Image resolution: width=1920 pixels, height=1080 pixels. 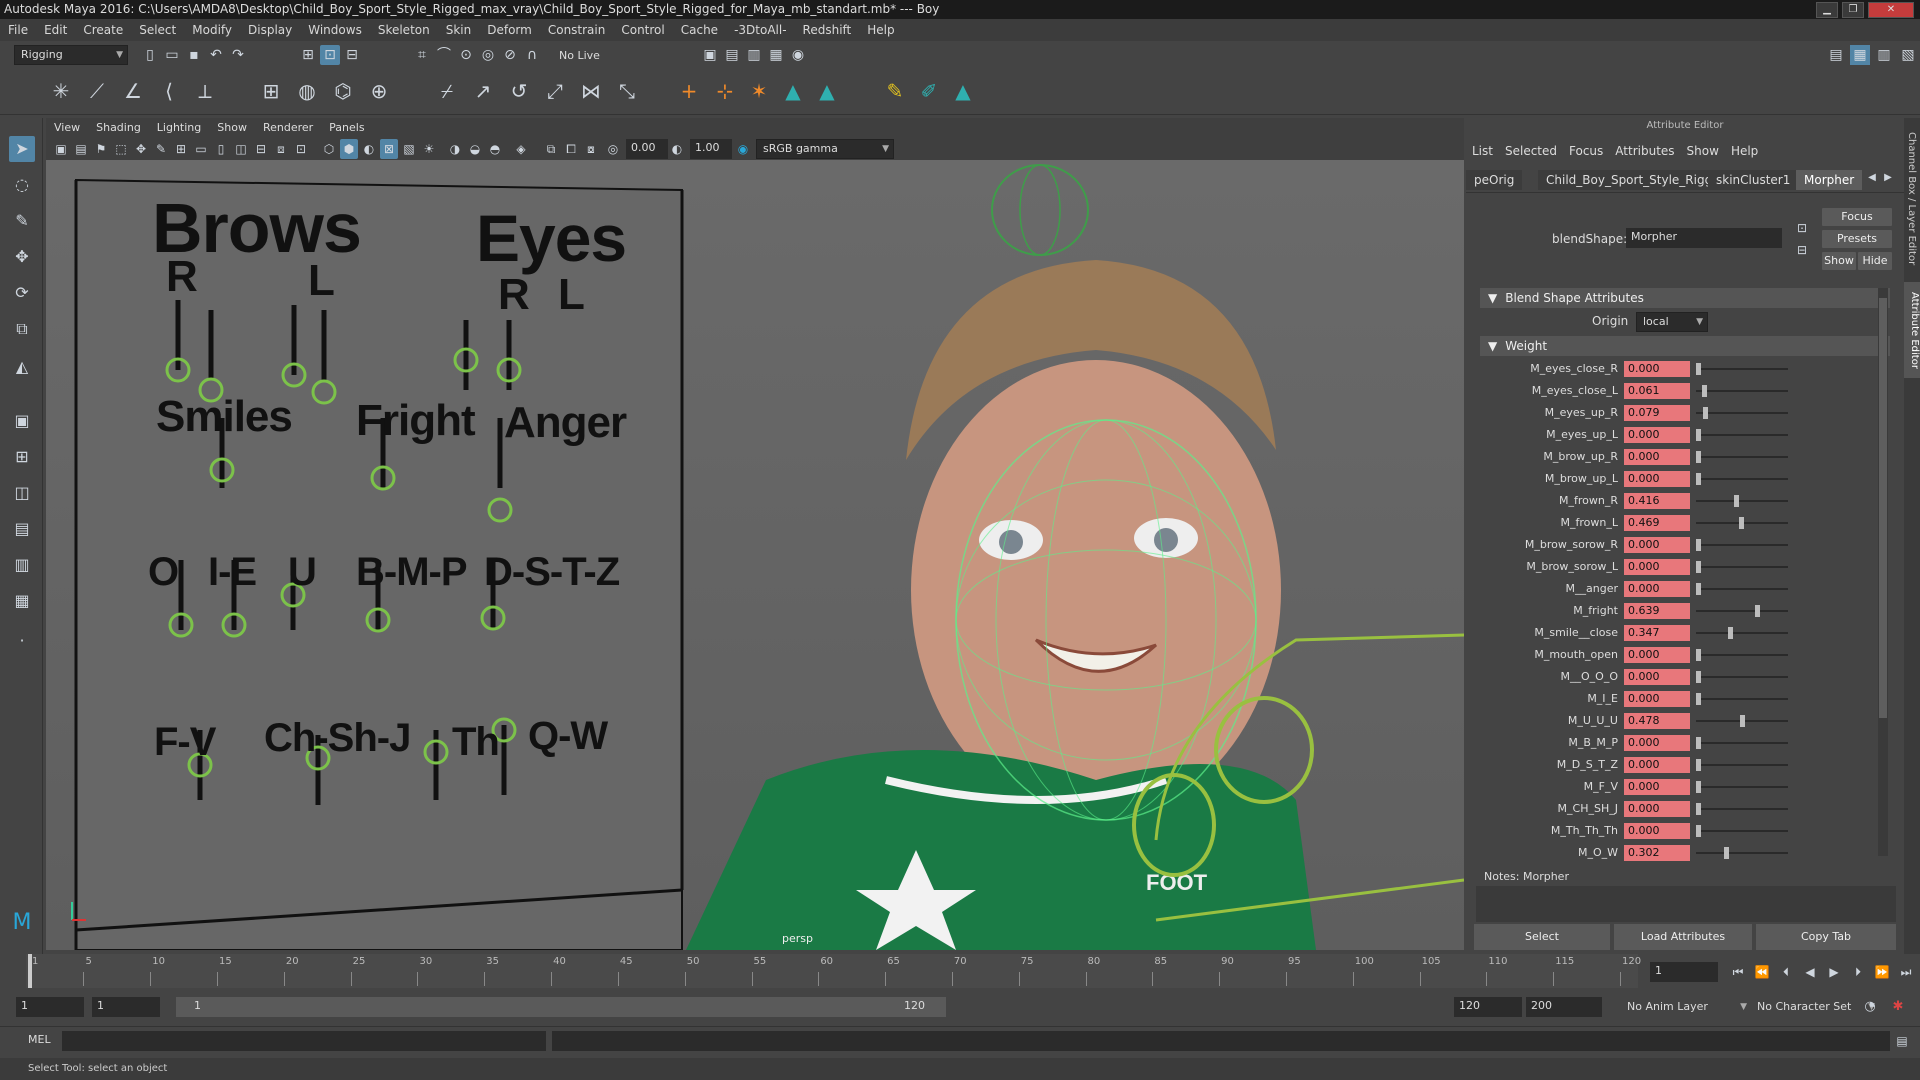 What do you see at coordinates (1644, 151) in the screenshot?
I see `ae-menu-attributes: Attributes` at bounding box center [1644, 151].